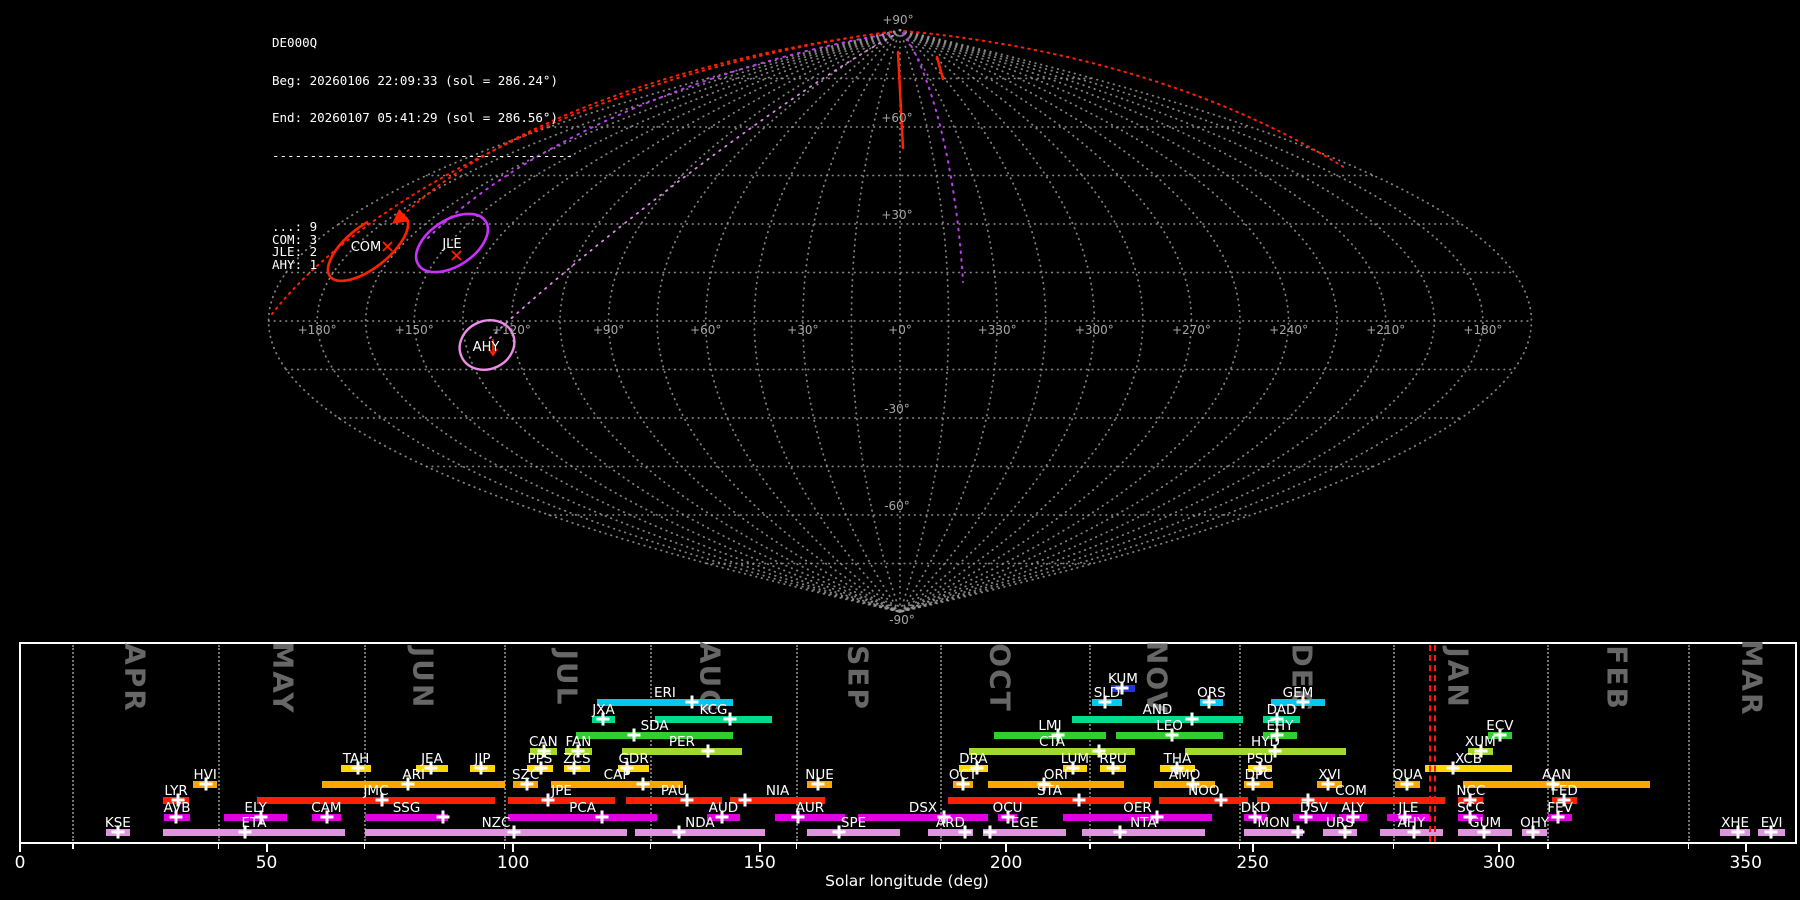 The height and width of the screenshot is (900, 1800). What do you see at coordinates (317, 330) in the screenshot?
I see `lon-tick-label: +180°` at bounding box center [317, 330].